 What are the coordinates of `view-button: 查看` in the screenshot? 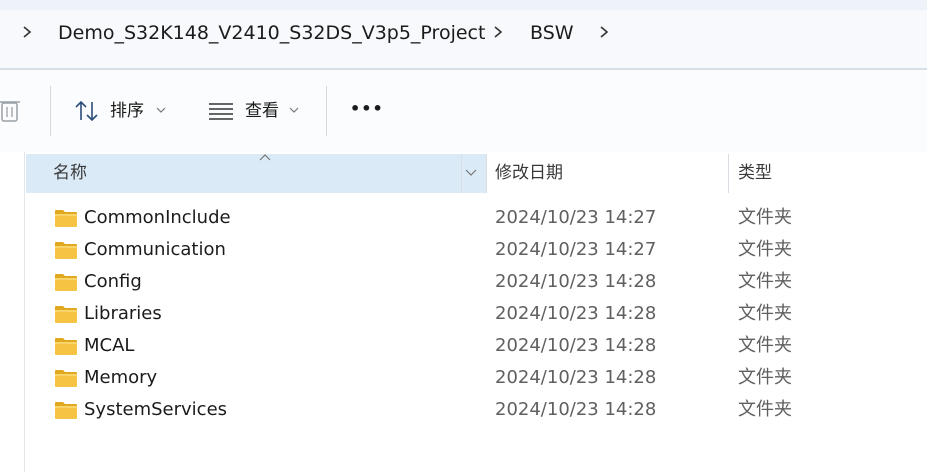 It's located at (262, 111).